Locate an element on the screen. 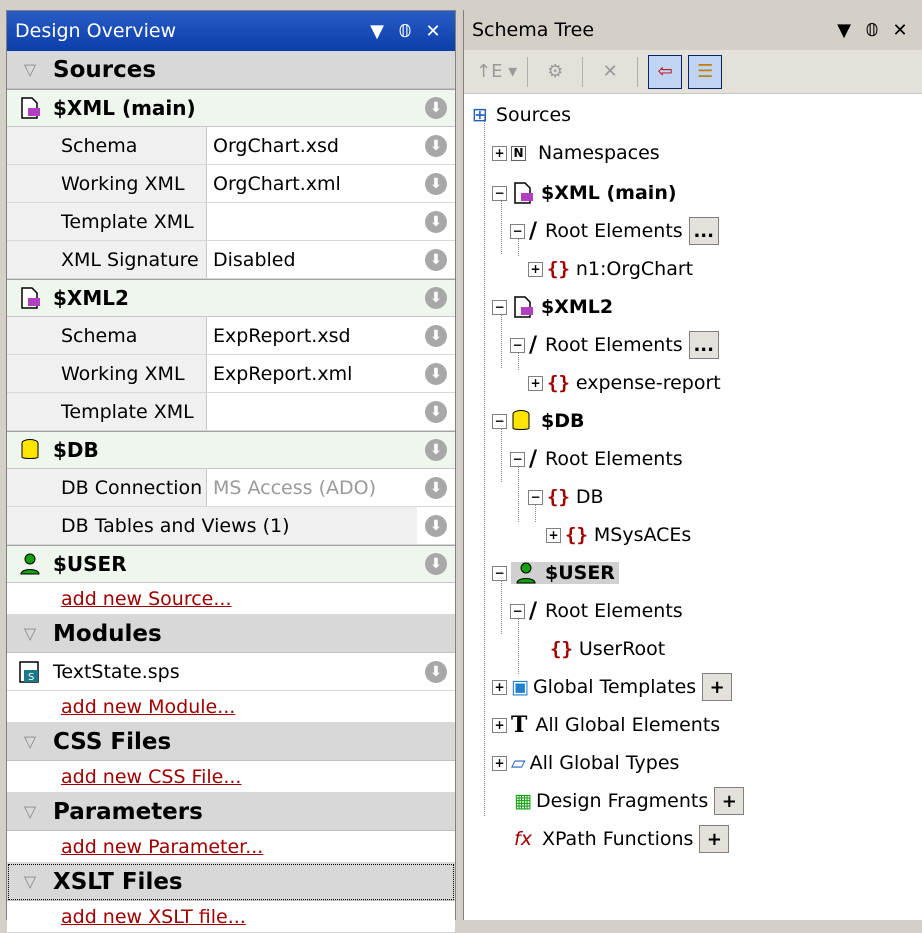 The image size is (922, 933). tree-db: − $DB is located at coordinates (538, 421).